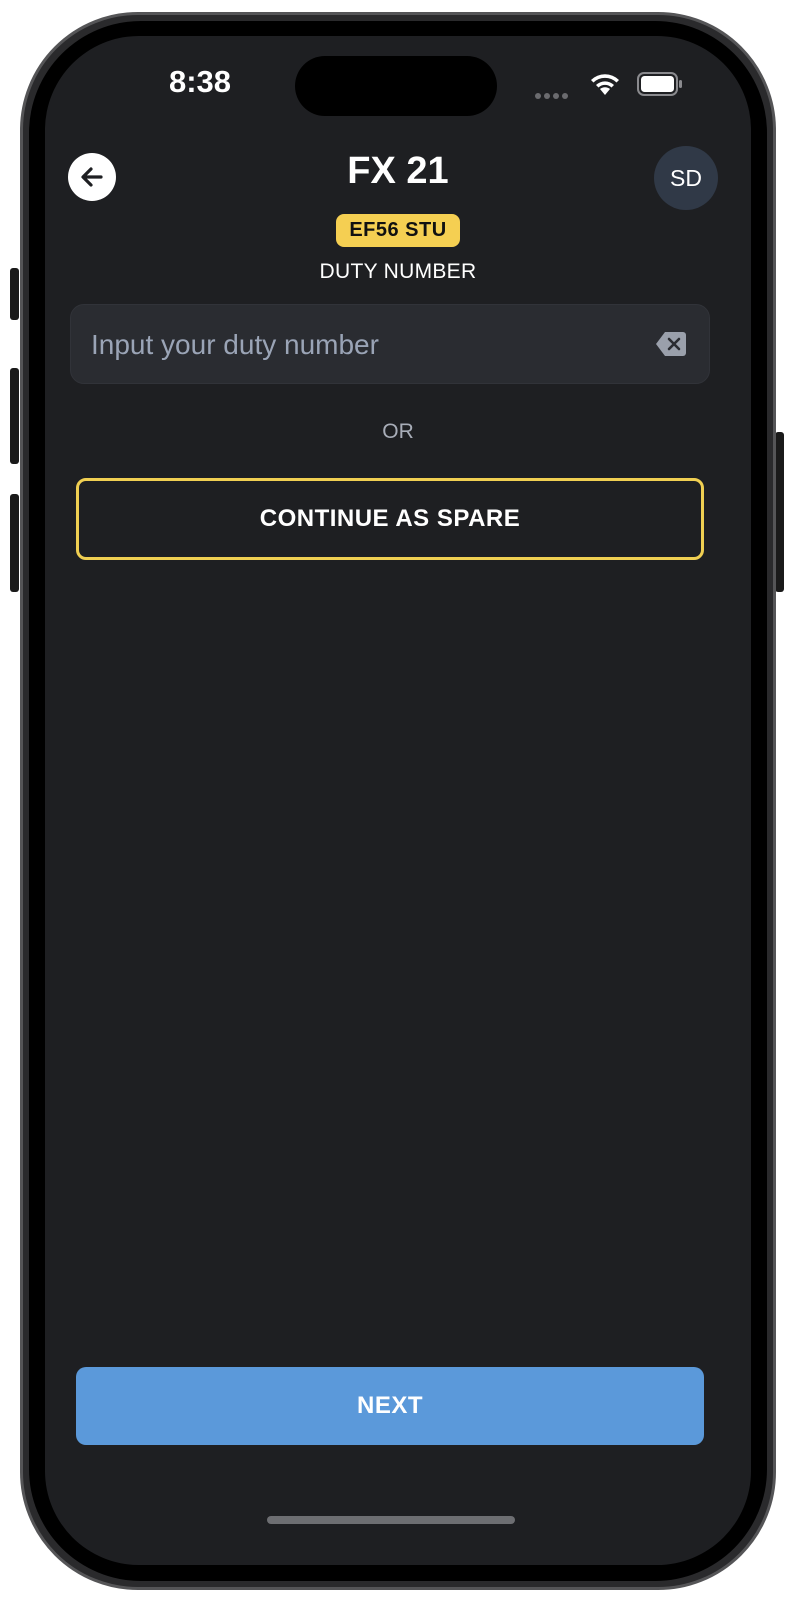 The height and width of the screenshot is (1597, 794). I want to click on registration-badge: EF56 STU, so click(398, 230).